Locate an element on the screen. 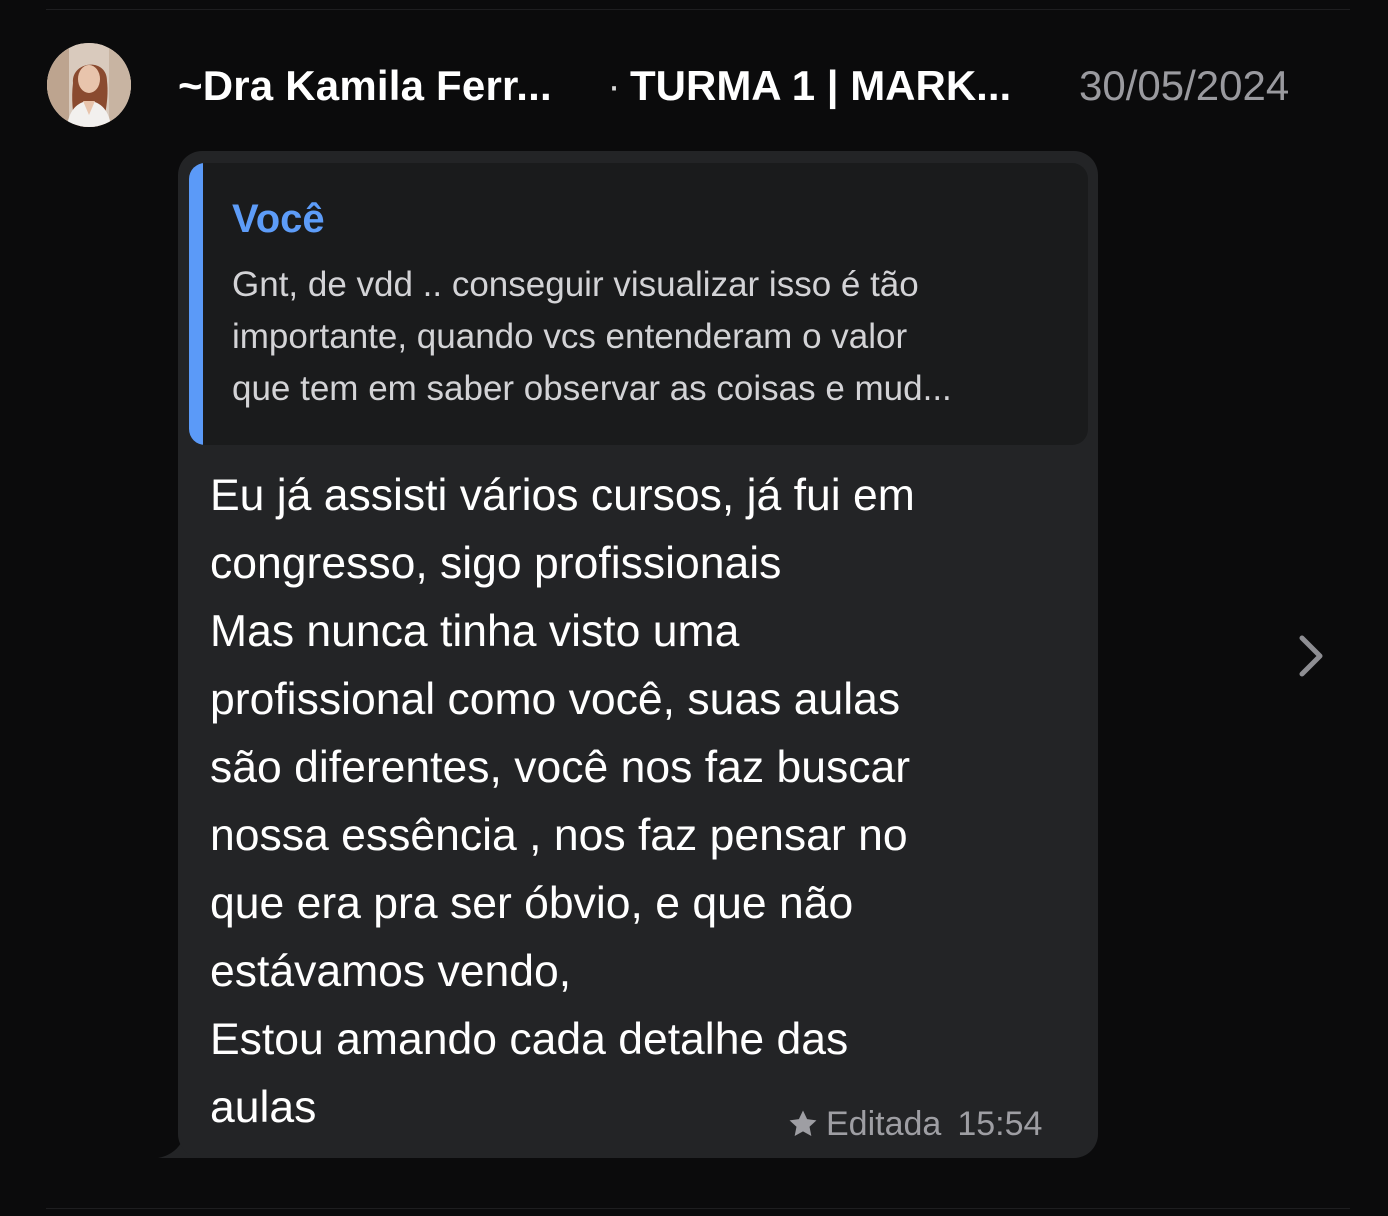 The height and width of the screenshot is (1216, 1388). star-icon is located at coordinates (803, 1124).